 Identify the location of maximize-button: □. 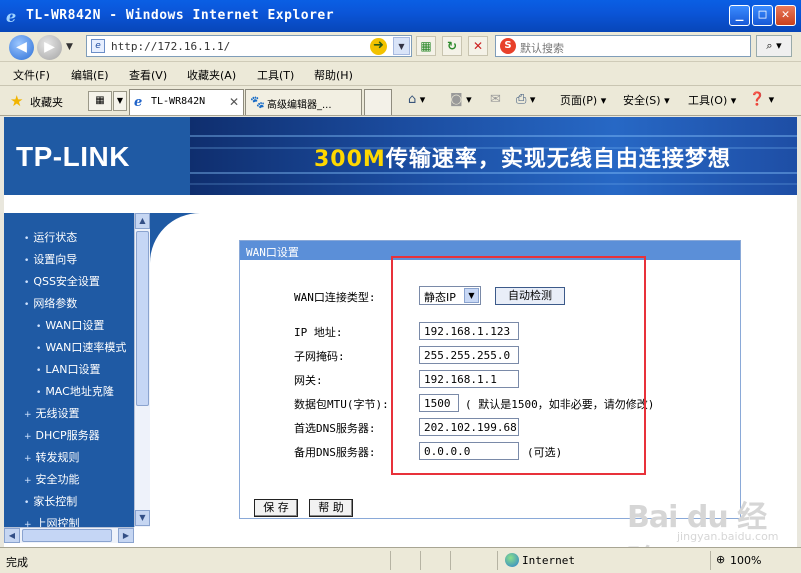
(762, 15).